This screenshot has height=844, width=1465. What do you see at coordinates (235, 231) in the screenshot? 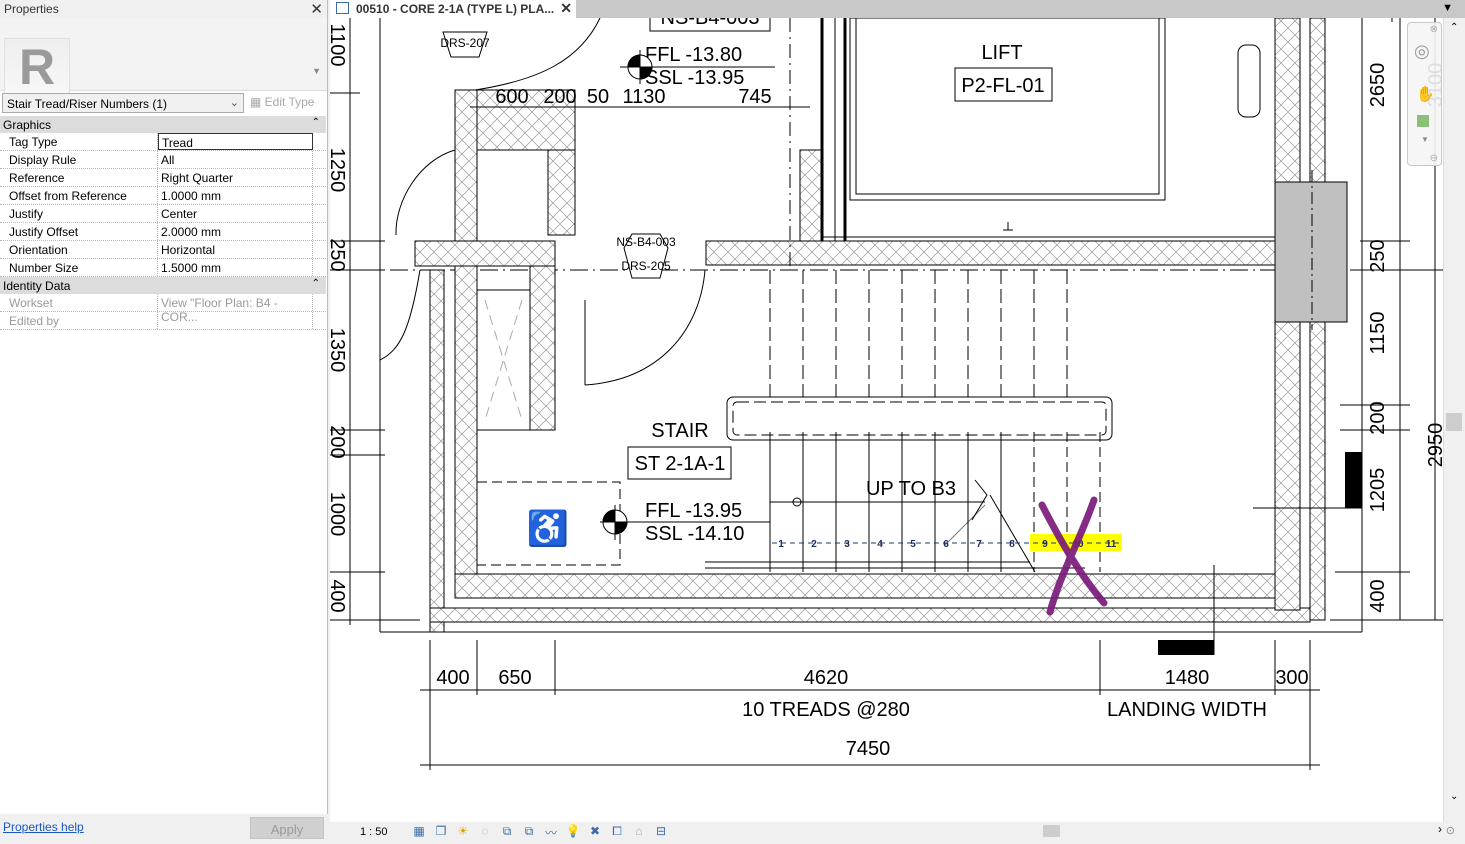
I see `property-value: 2.0000 mm` at bounding box center [235, 231].